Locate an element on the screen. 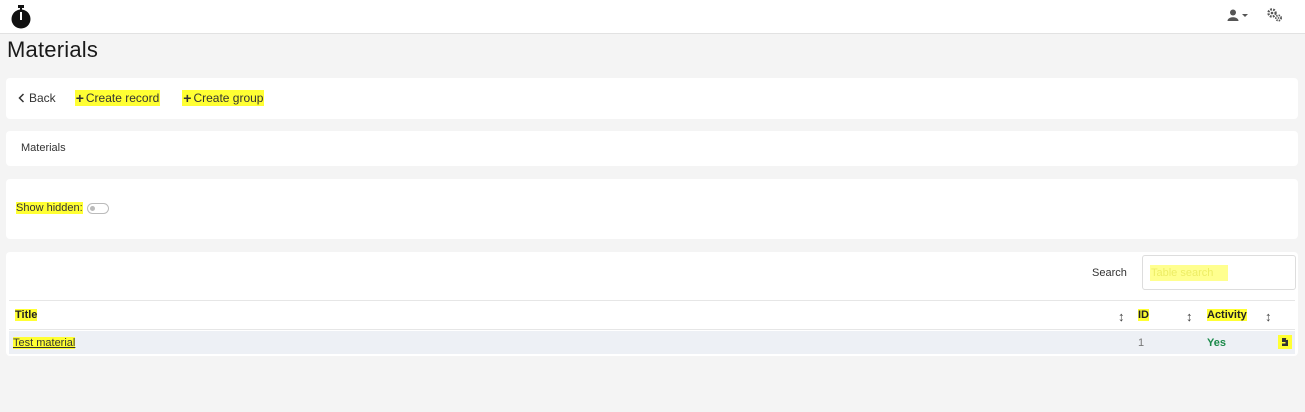 Image resolution: width=1305 pixels, height=412 pixels. create-group-label: Create group is located at coordinates (228, 98).